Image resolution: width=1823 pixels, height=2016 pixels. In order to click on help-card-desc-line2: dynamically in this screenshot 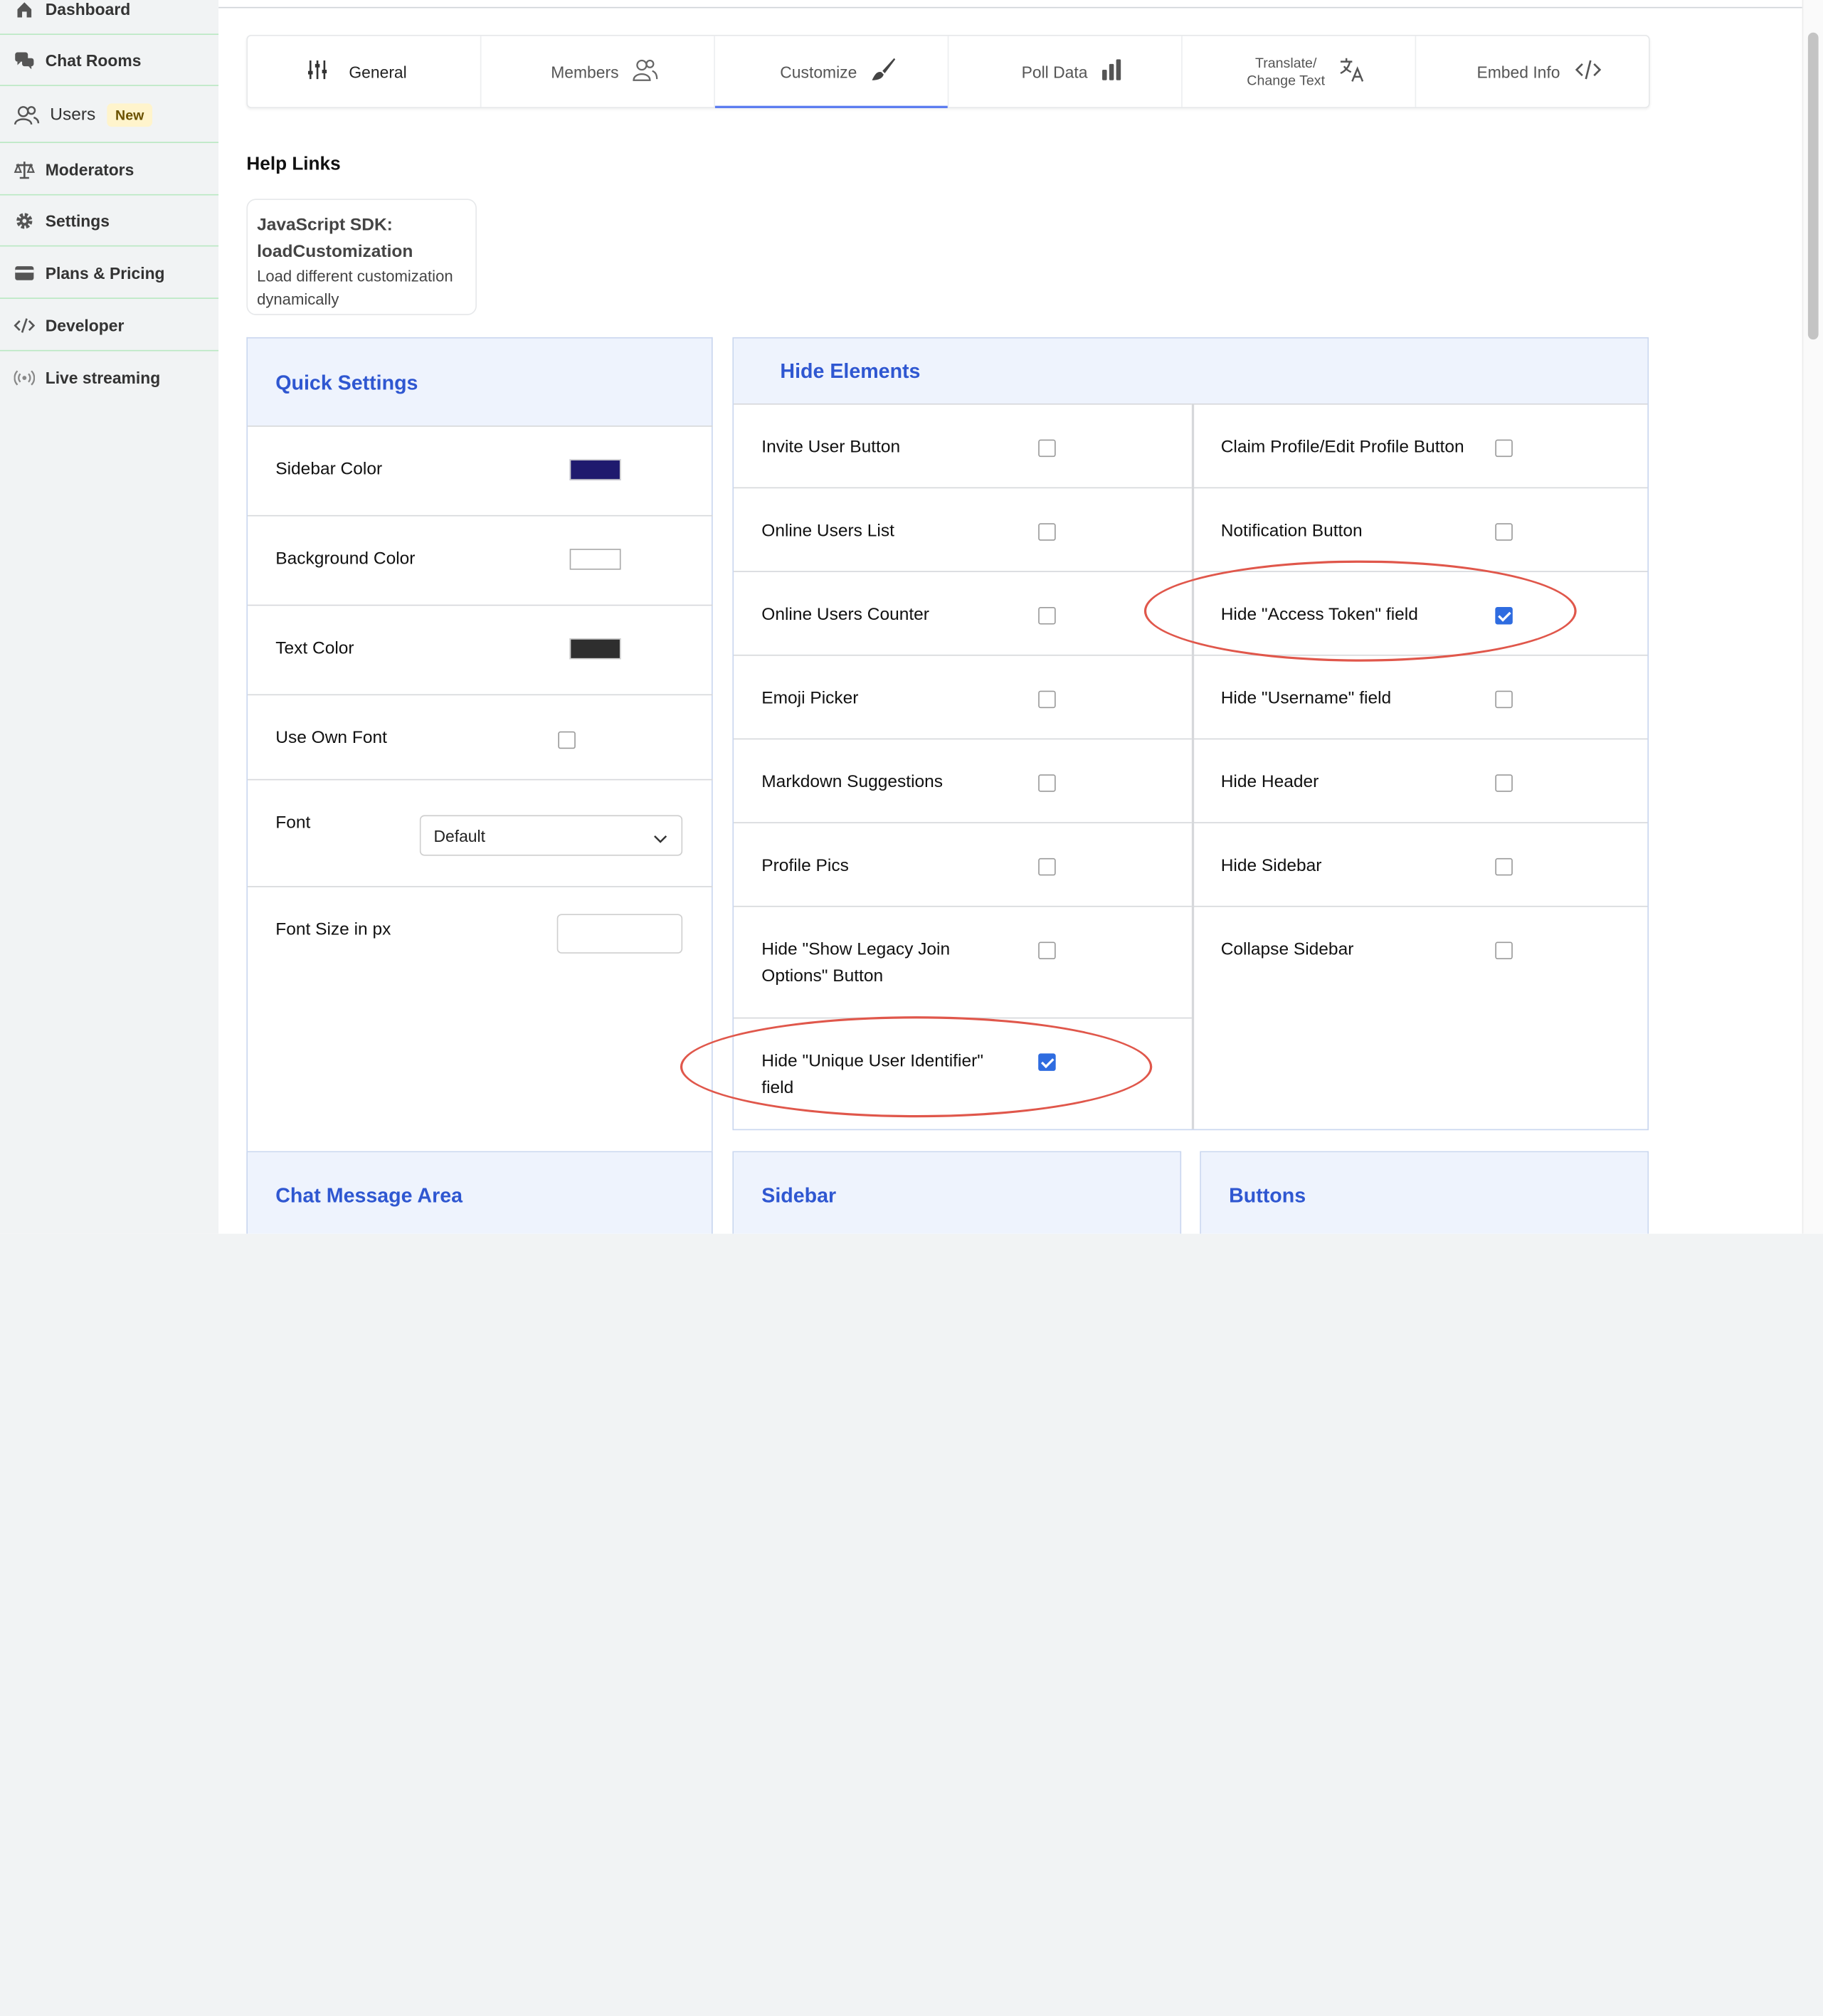, I will do `click(298, 299)`.